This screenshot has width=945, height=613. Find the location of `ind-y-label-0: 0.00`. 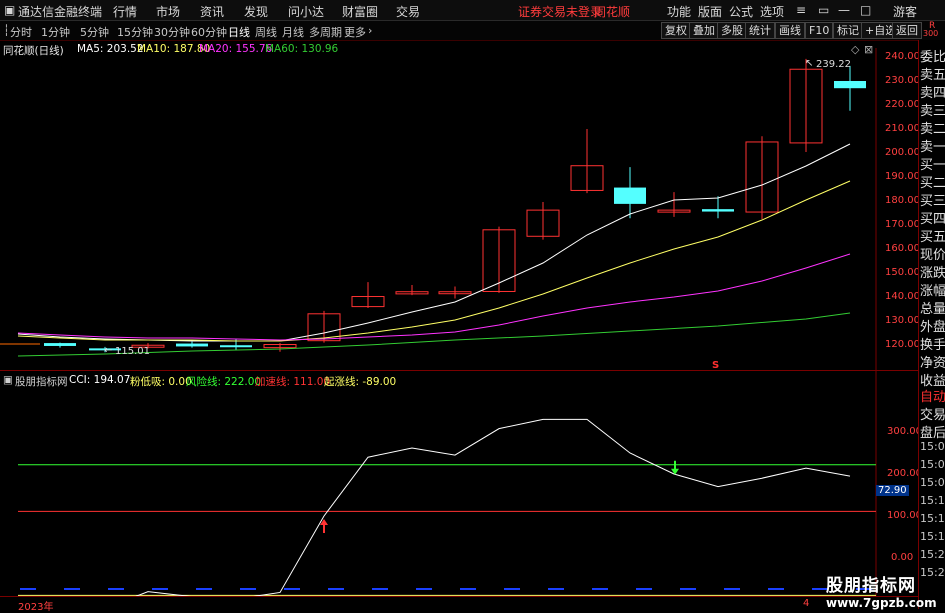

ind-y-label-0: 0.00 is located at coordinates (902, 557).